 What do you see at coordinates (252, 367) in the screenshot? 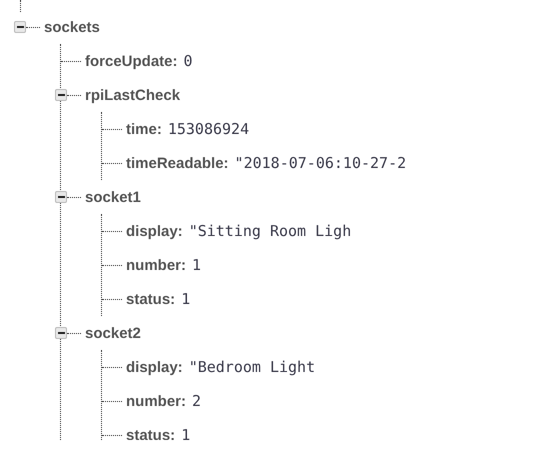
I see `node-value: "Bedroom Light` at bounding box center [252, 367].